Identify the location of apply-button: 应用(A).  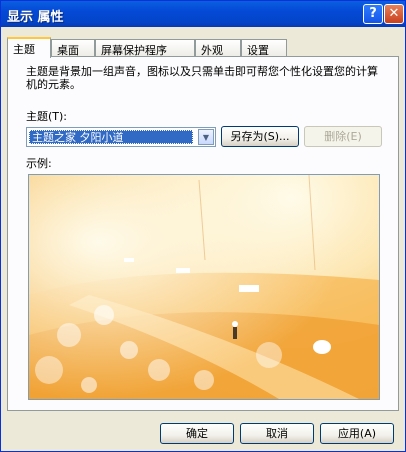
(357, 433).